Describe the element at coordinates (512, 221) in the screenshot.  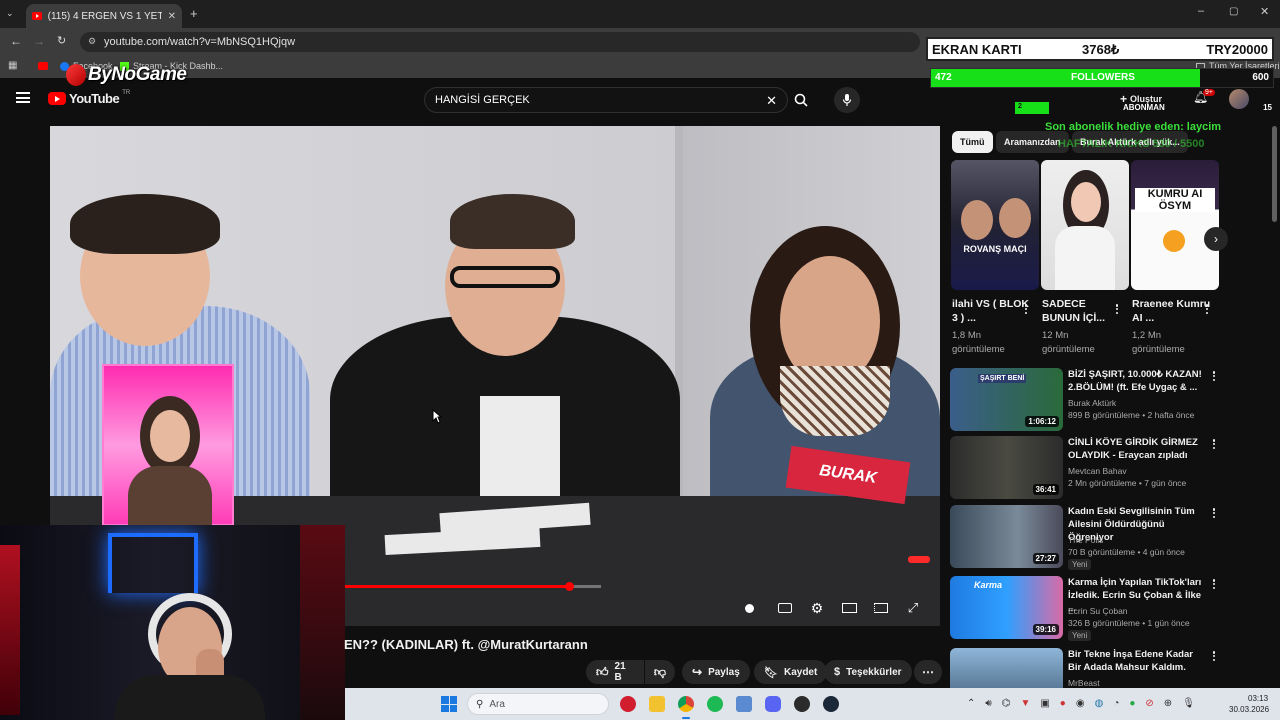
I see `video-person-middle-hair` at that location.